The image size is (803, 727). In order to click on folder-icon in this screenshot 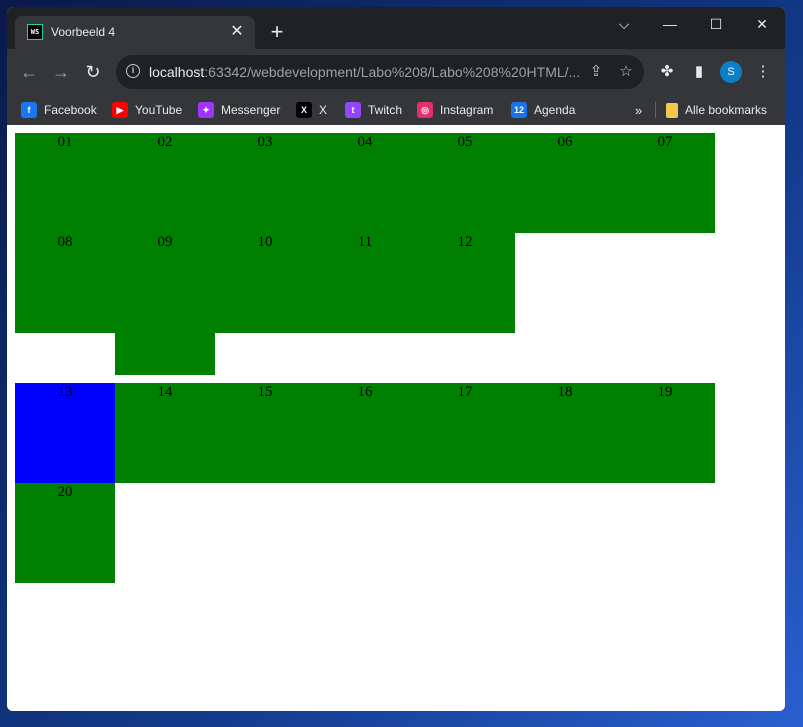, I will do `click(672, 110)`.